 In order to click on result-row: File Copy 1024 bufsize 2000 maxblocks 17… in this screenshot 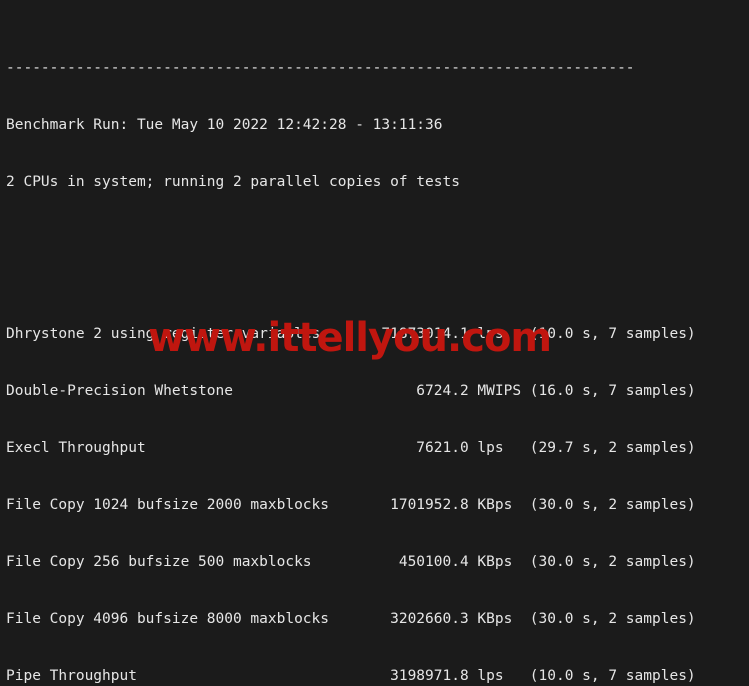, I will do `click(351, 505)`.